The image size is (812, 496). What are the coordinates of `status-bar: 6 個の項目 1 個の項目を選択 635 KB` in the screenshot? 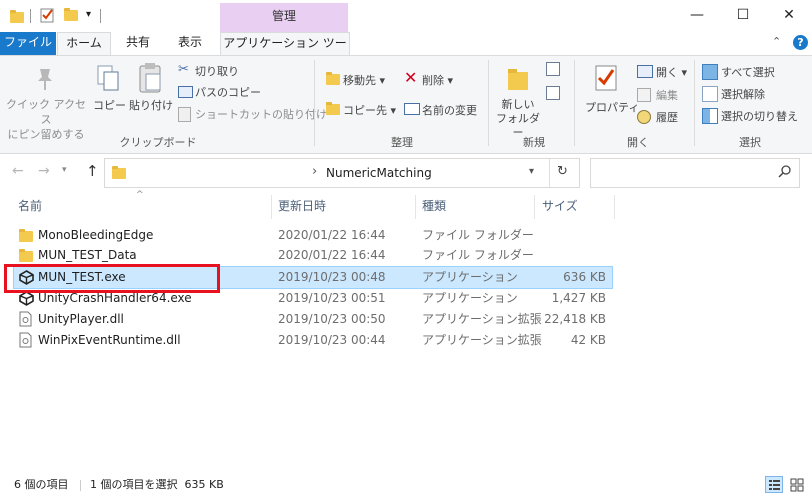 It's located at (406, 485).